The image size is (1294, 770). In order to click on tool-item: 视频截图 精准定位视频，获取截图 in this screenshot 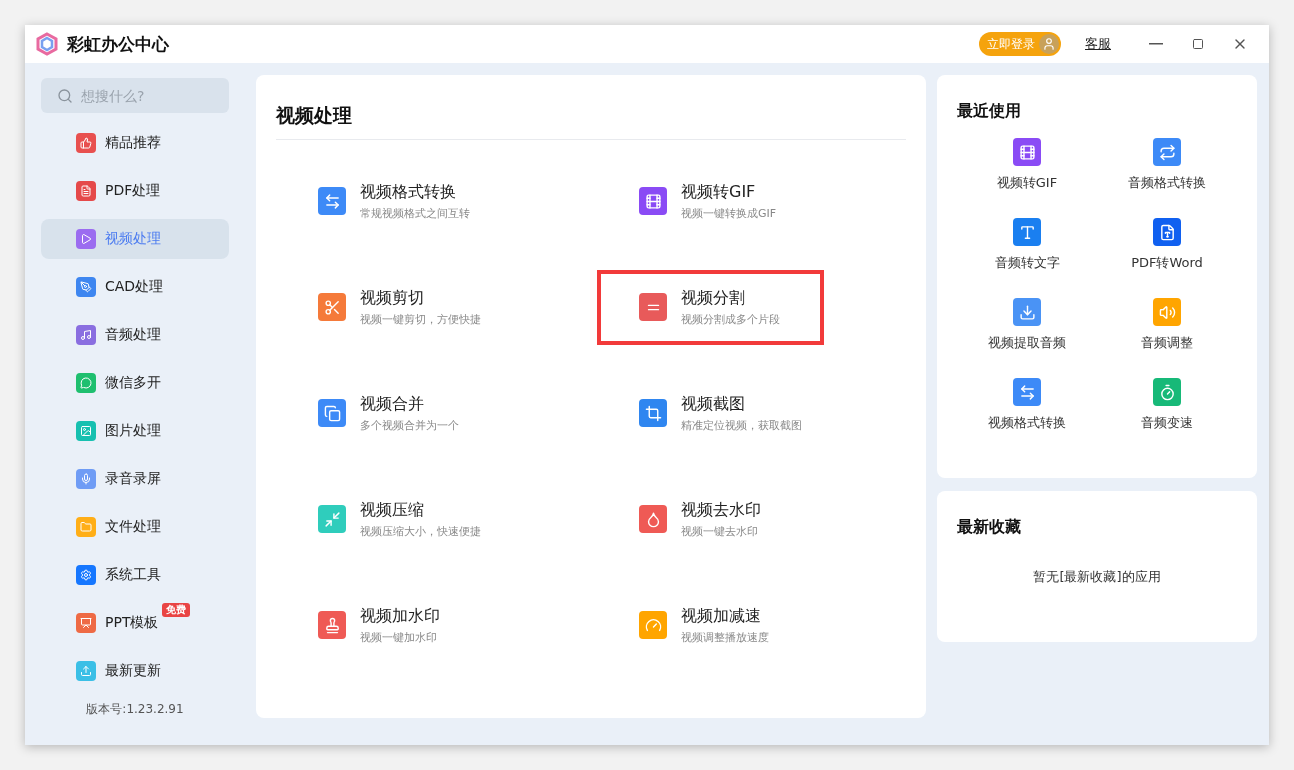, I will do `click(721, 413)`.